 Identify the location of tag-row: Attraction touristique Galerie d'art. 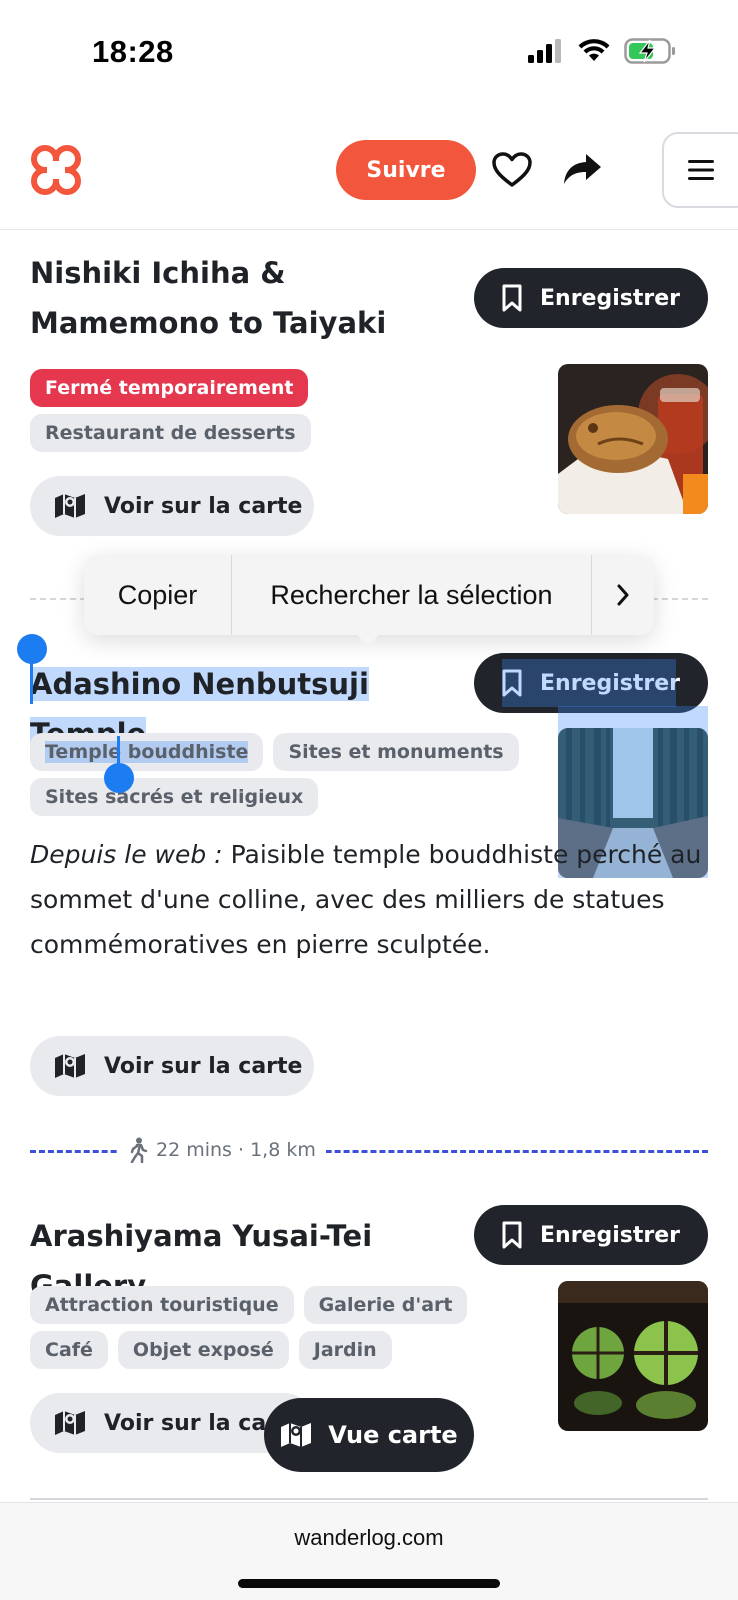
(249, 1305).